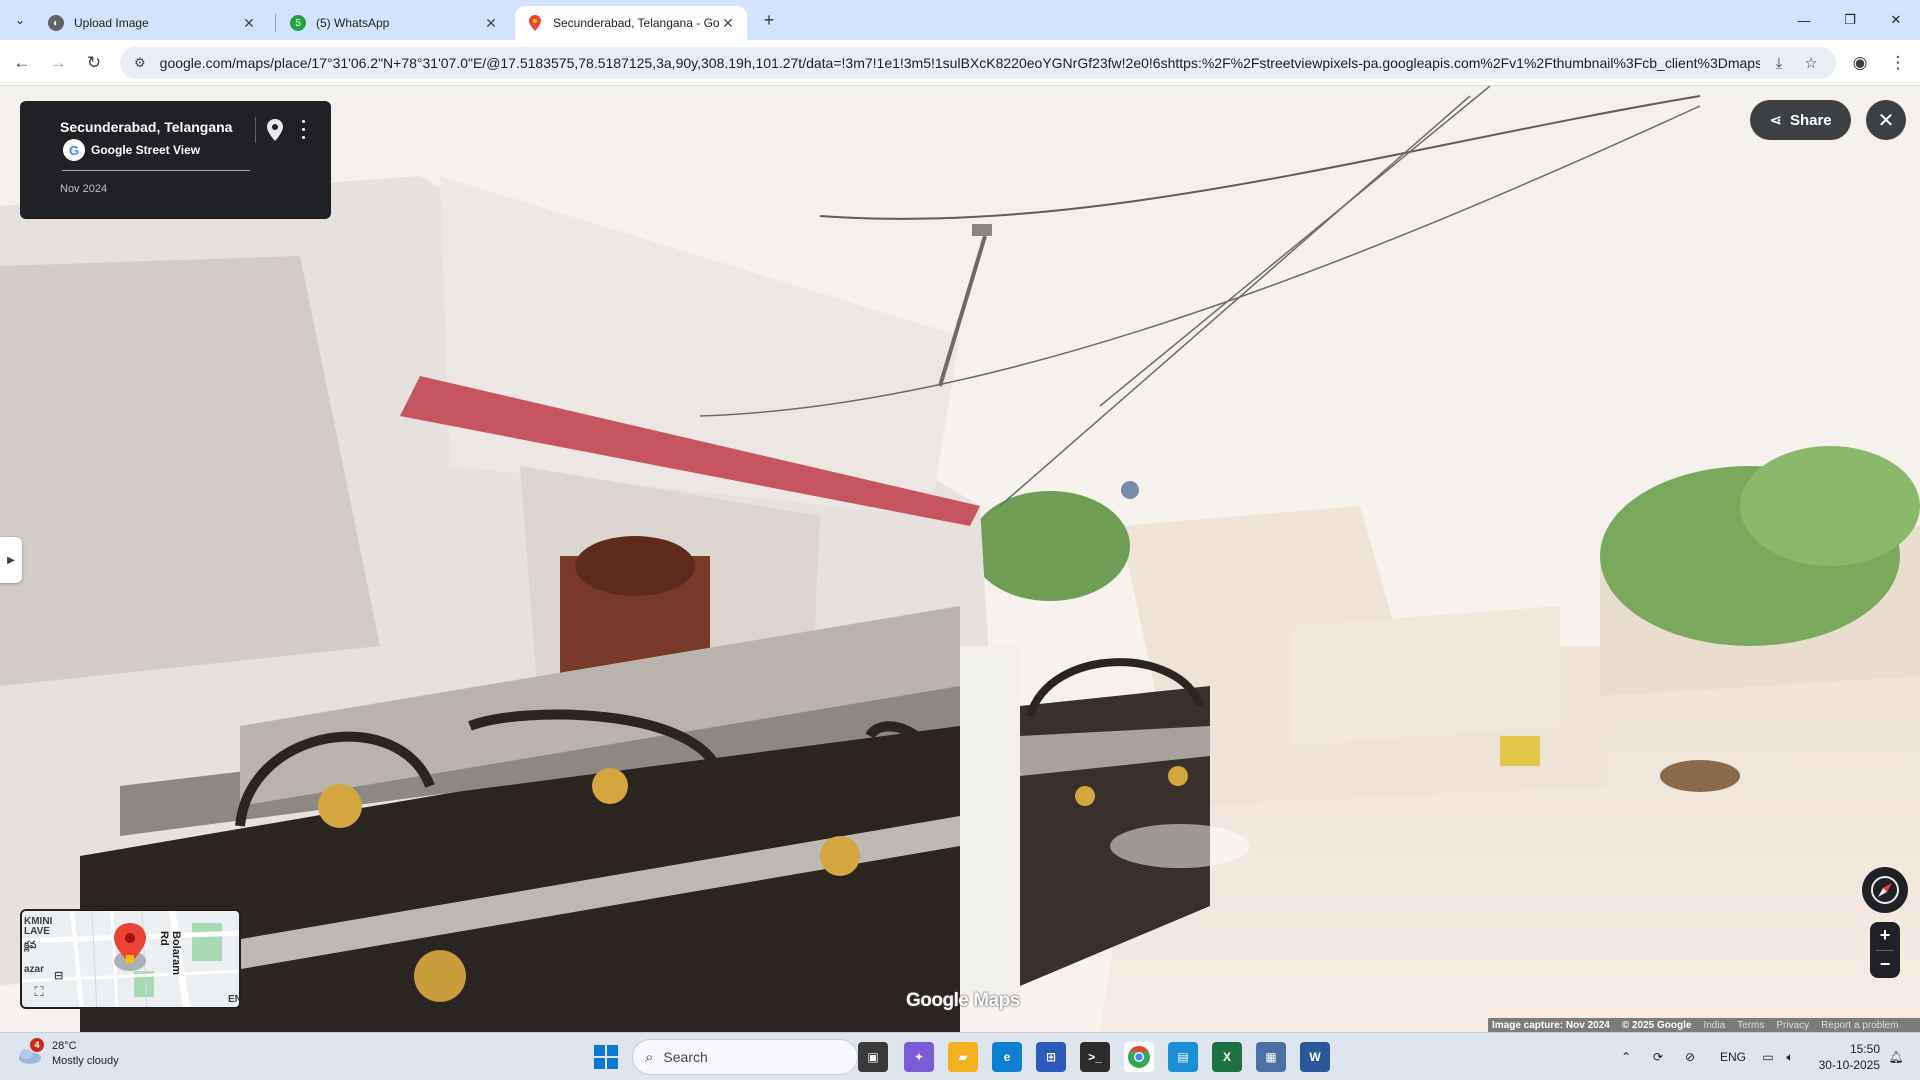  I want to click on copyright-label: © 2025 Google, so click(1656, 1025).